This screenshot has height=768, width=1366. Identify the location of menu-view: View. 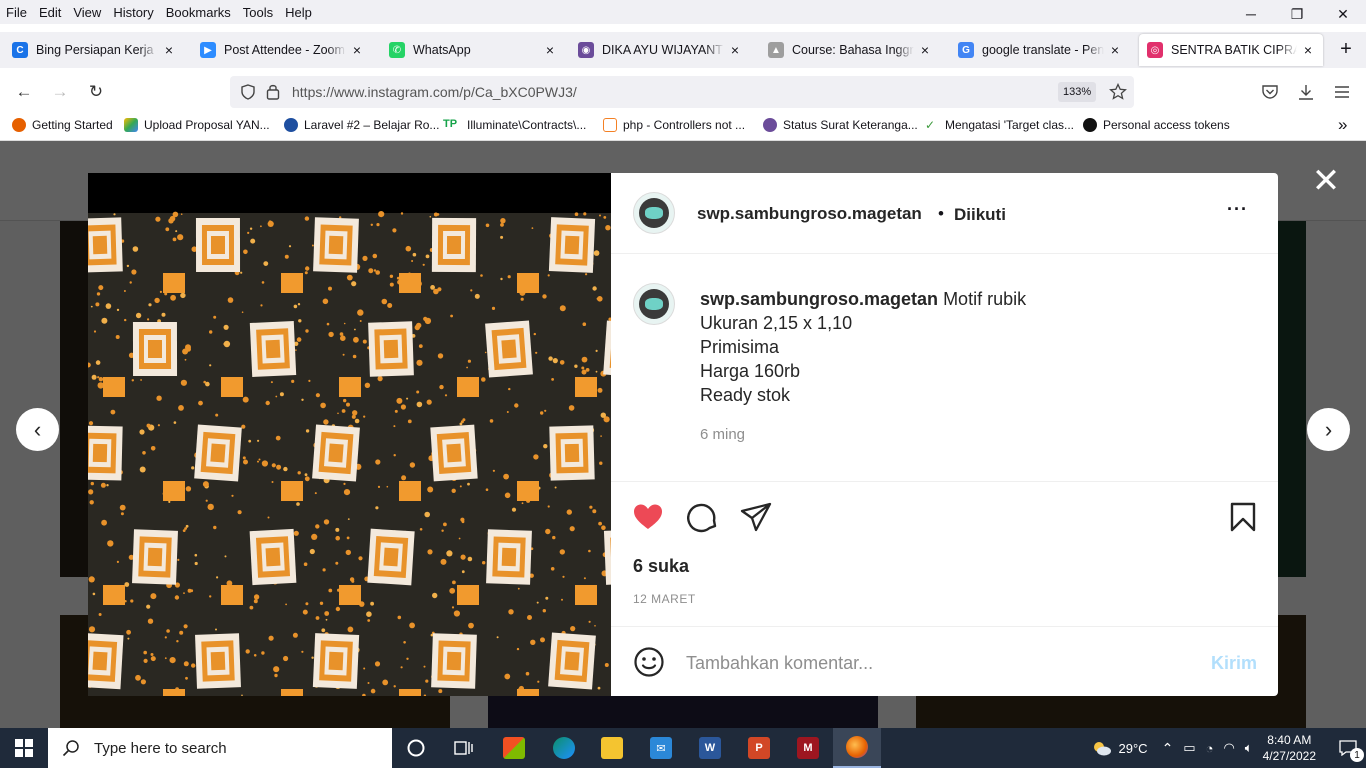
(87, 12).